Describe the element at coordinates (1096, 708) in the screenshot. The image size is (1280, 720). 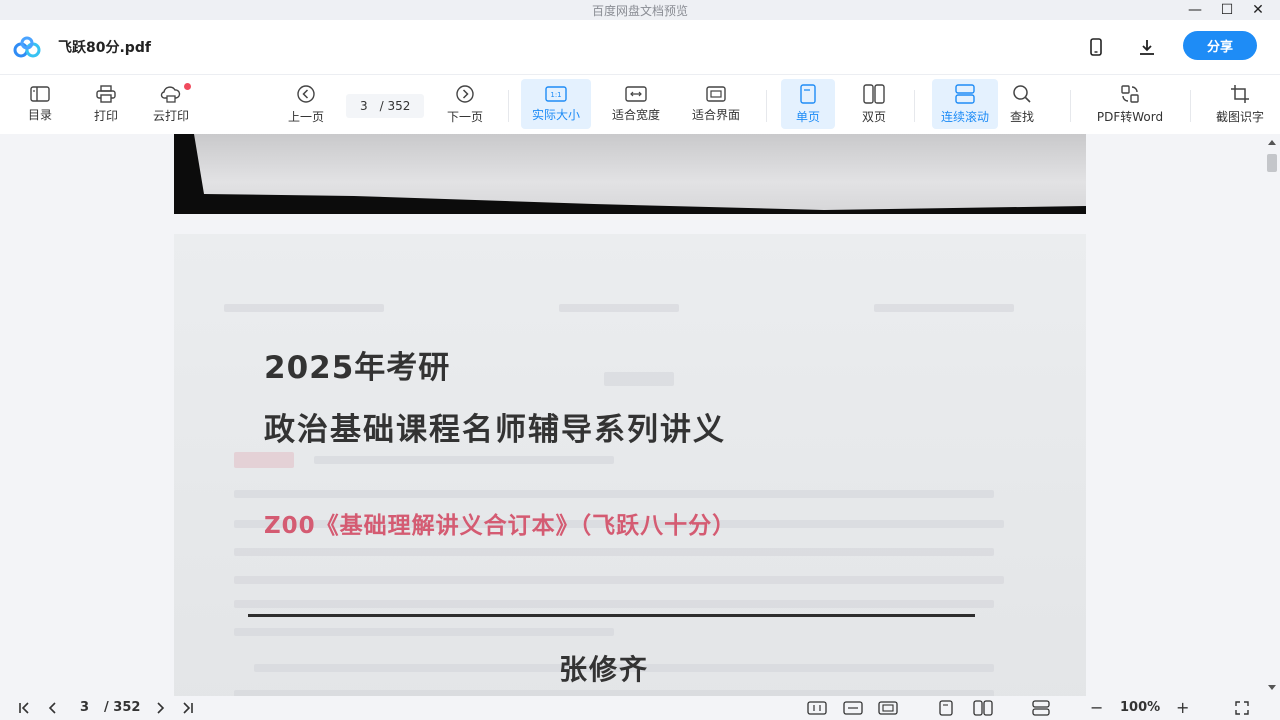
I see `zoom-out-button: −` at that location.